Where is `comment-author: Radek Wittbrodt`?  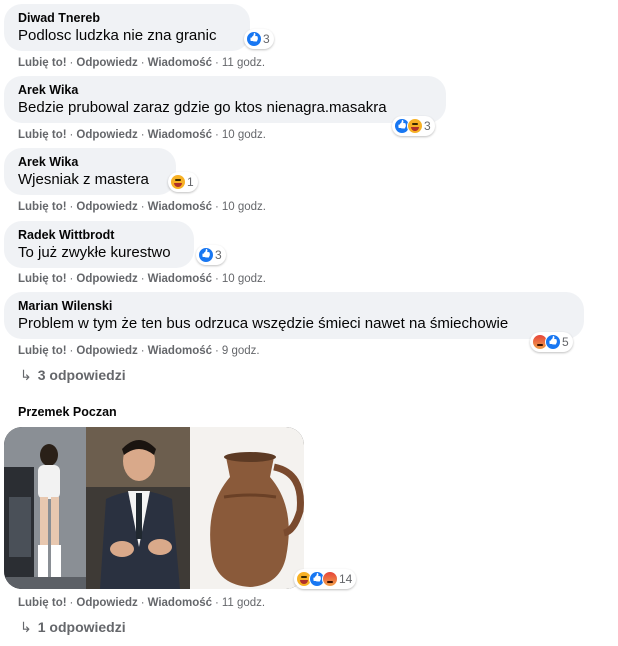
comment-author: Radek Wittbrodt is located at coordinates (66, 235).